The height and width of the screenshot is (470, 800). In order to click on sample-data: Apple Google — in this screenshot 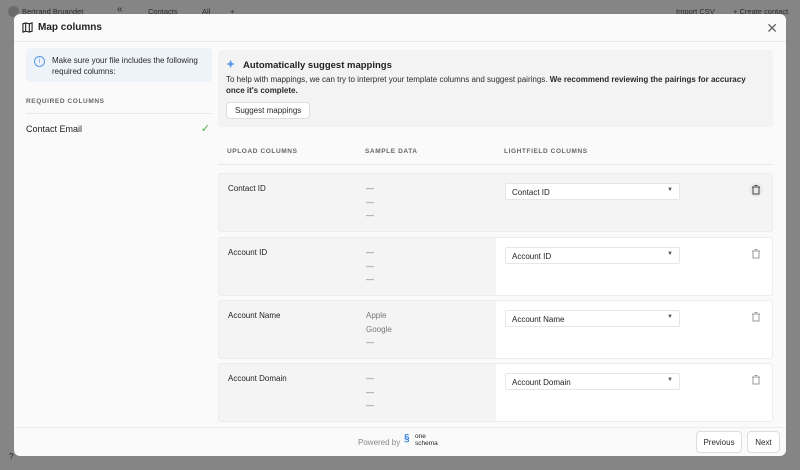, I will do `click(379, 329)`.